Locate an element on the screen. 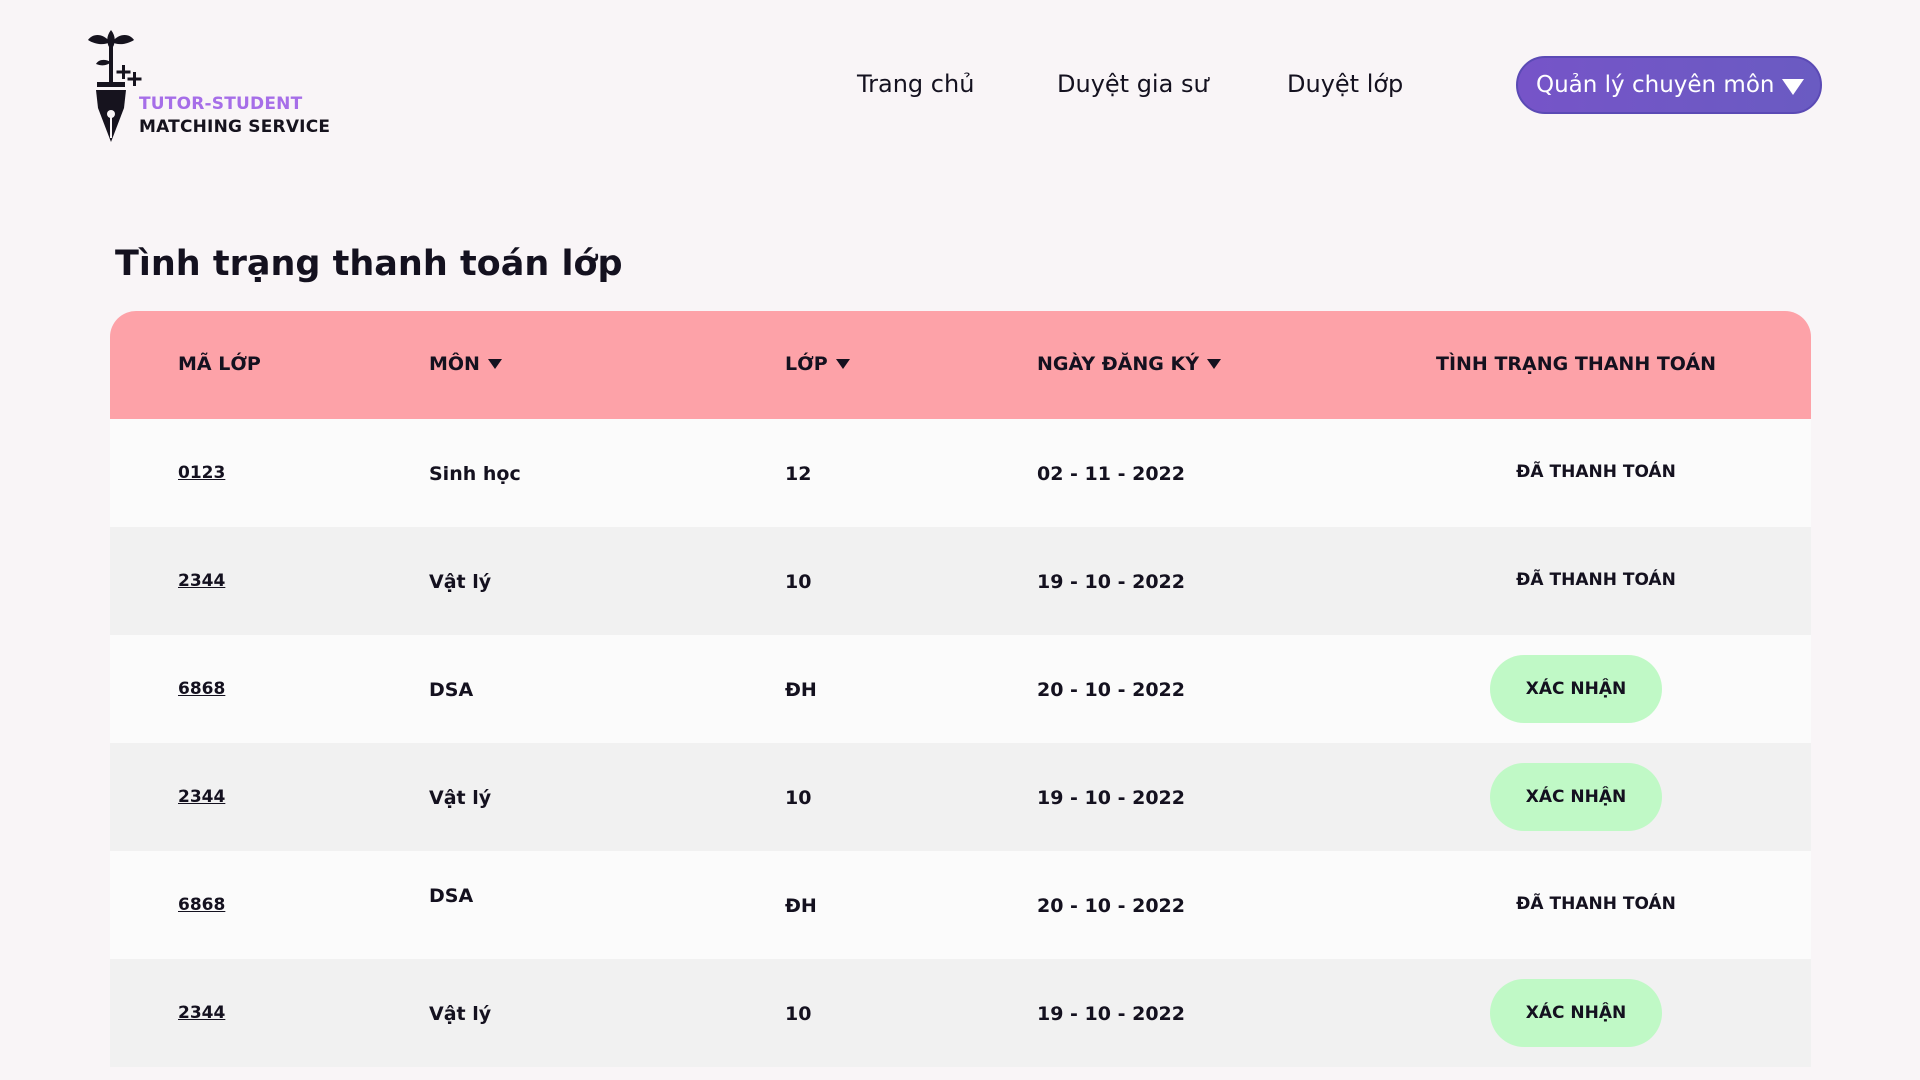  nav-review-classes: Duyệt lớp is located at coordinates (1345, 84).